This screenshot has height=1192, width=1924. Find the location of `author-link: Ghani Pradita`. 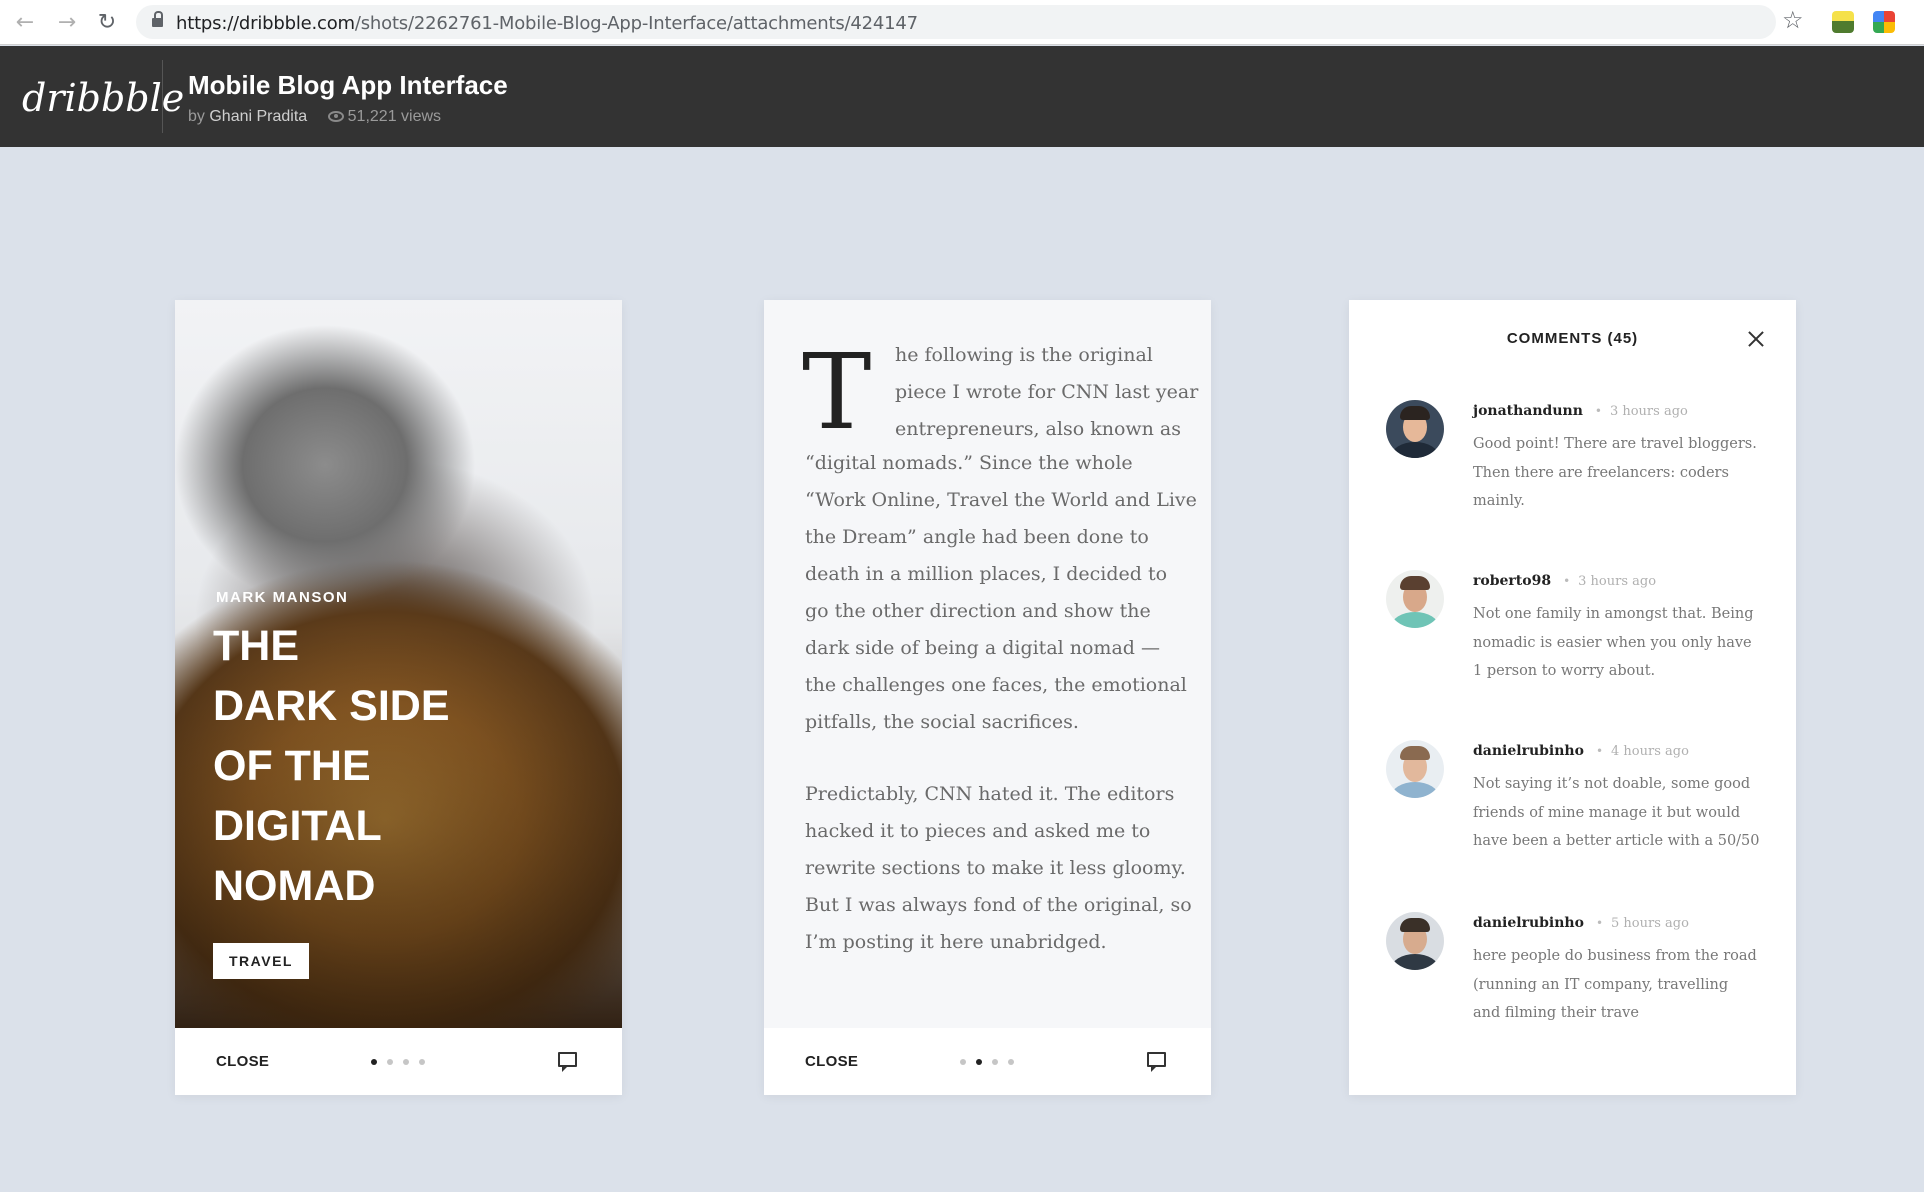

author-link: Ghani Pradita is located at coordinates (258, 116).